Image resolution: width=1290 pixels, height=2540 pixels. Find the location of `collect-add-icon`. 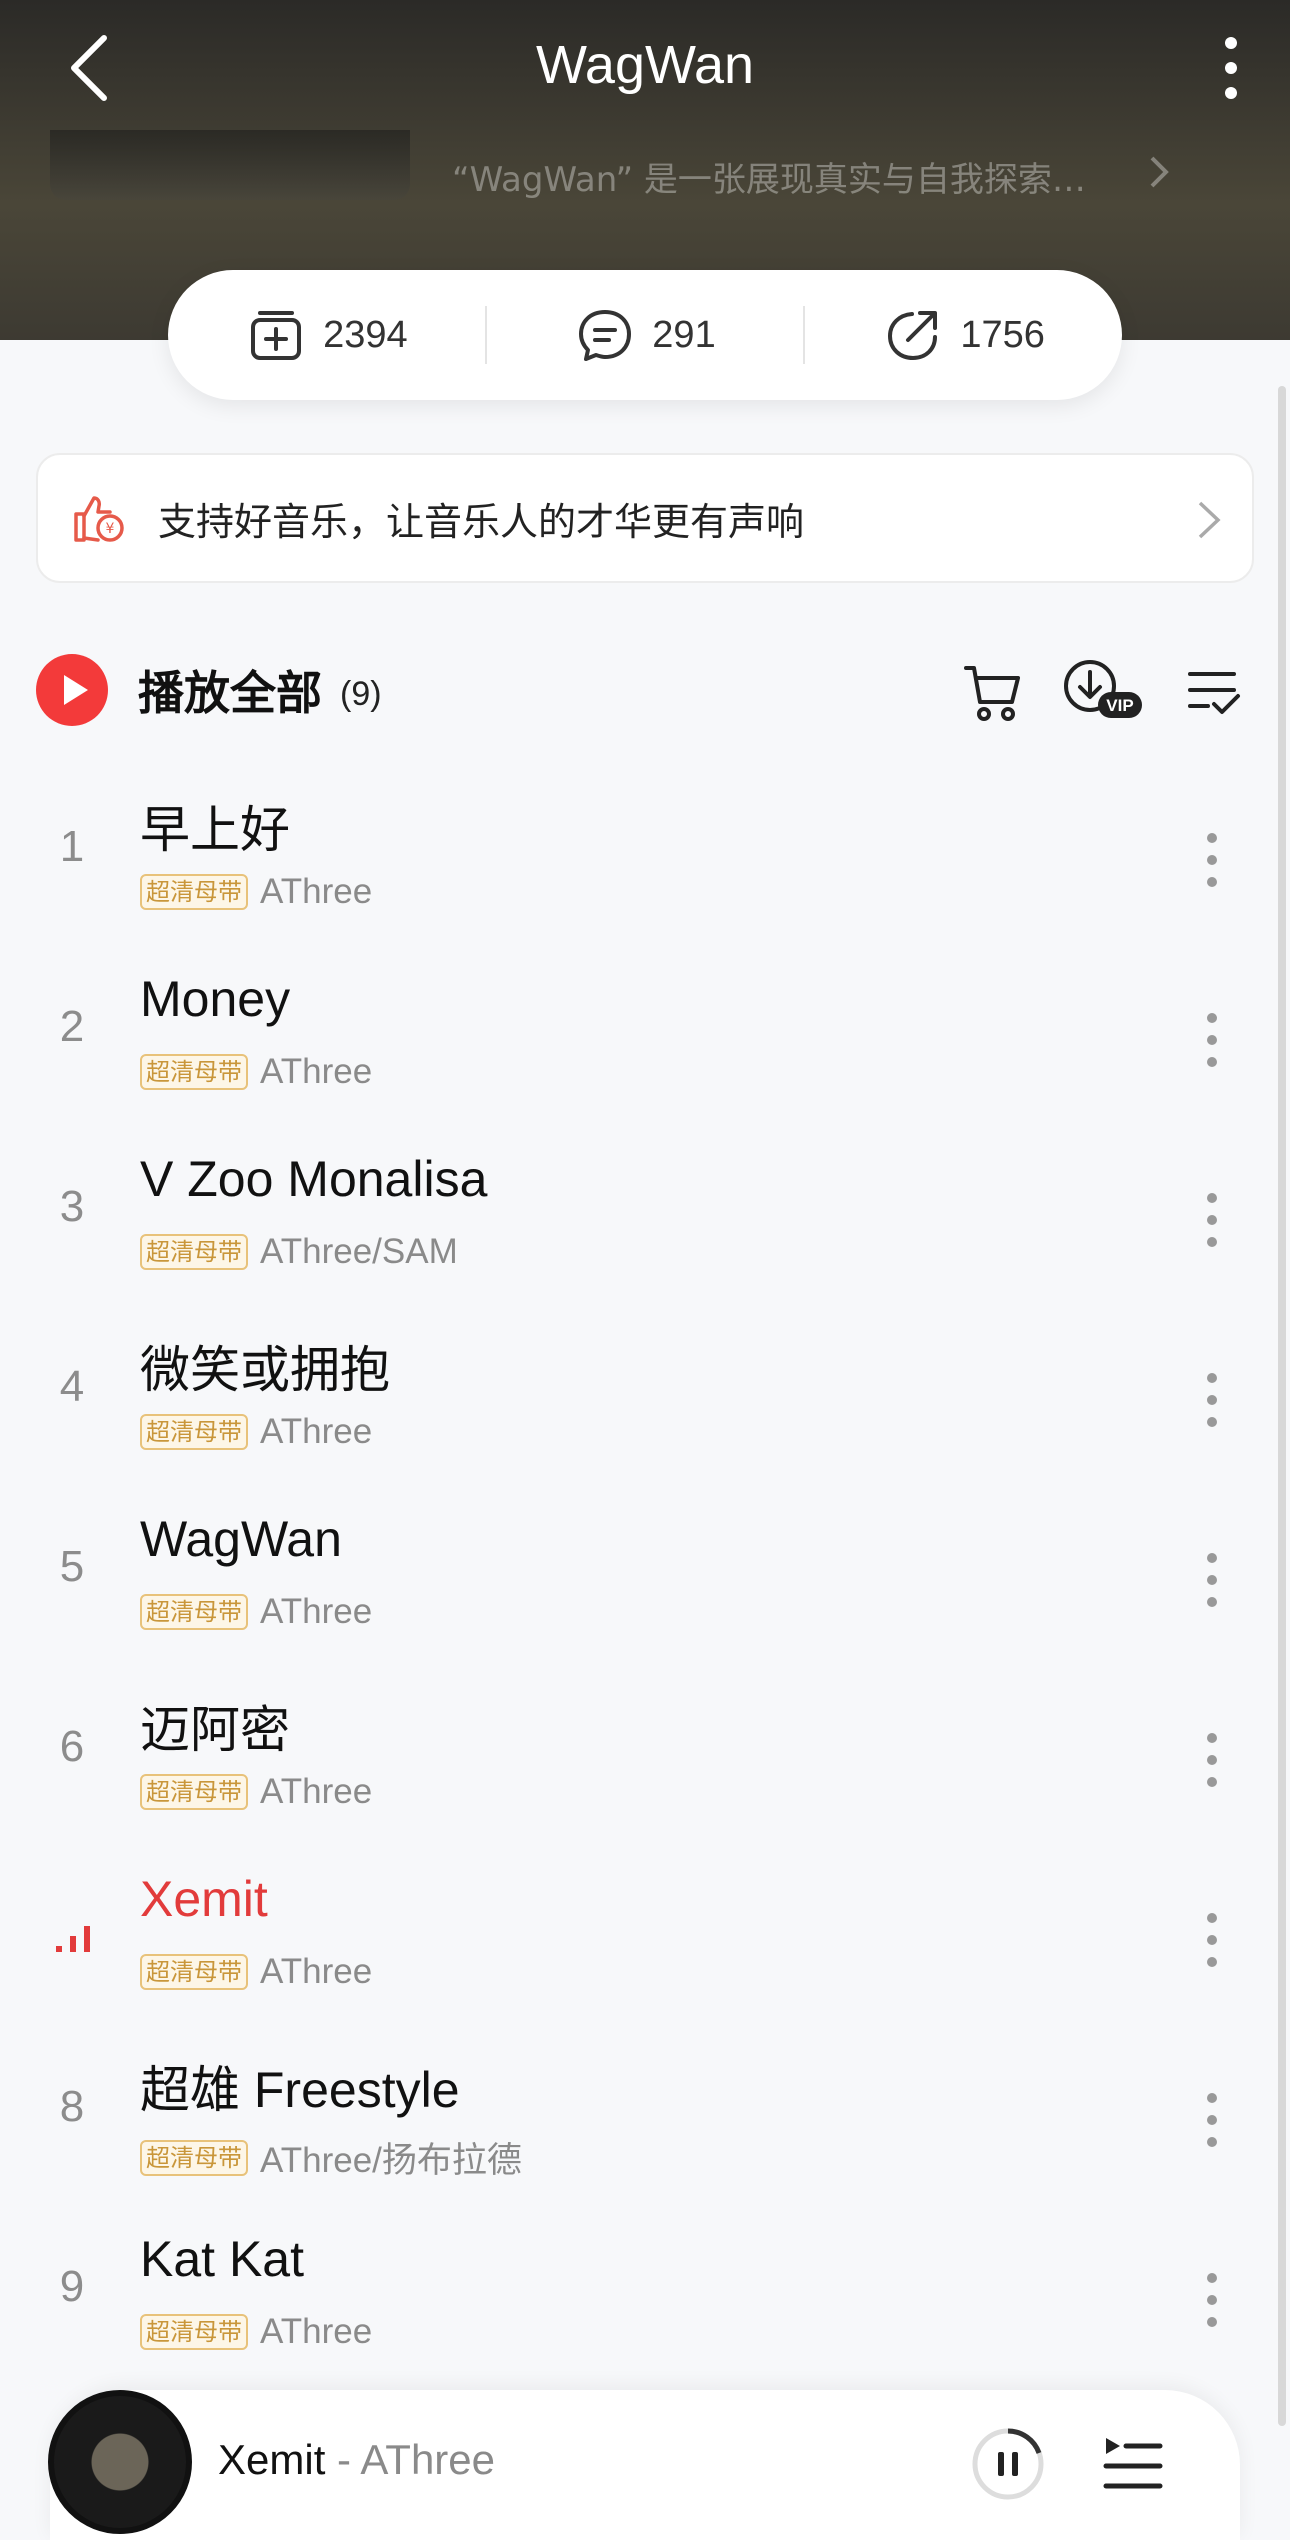

collect-add-icon is located at coordinates (276, 335).